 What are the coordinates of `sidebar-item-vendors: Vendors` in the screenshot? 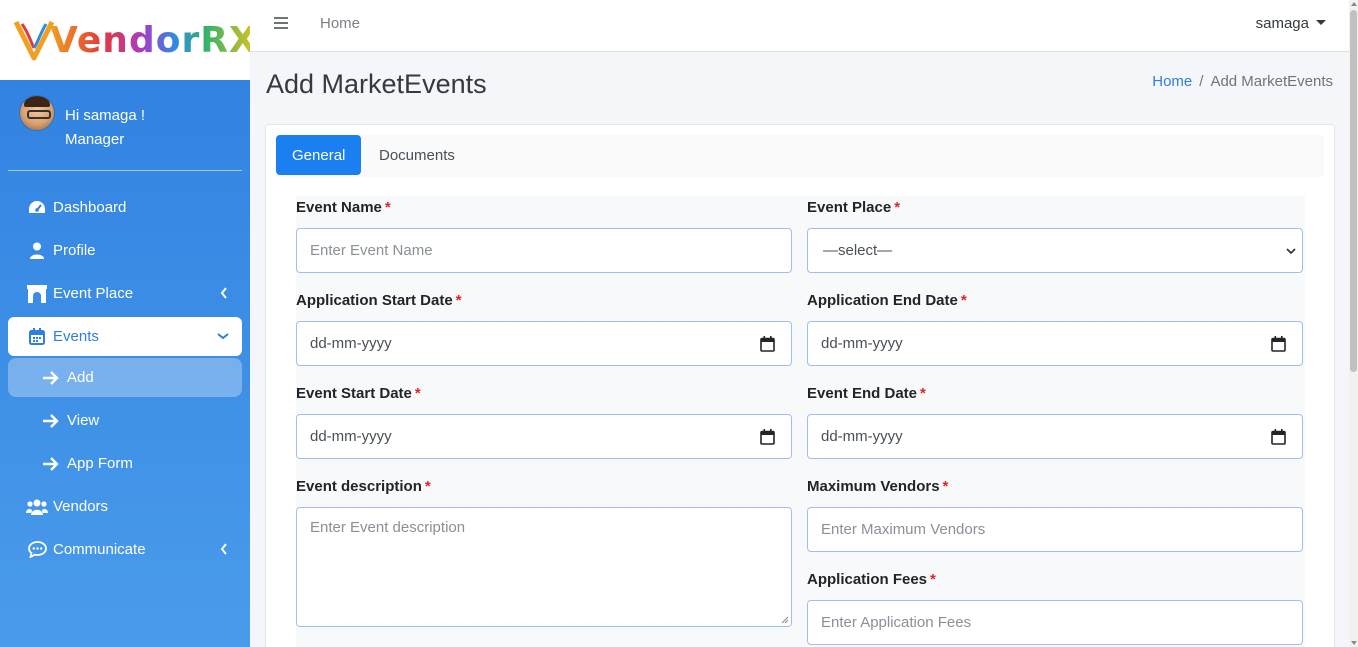 It's located at (125, 506).